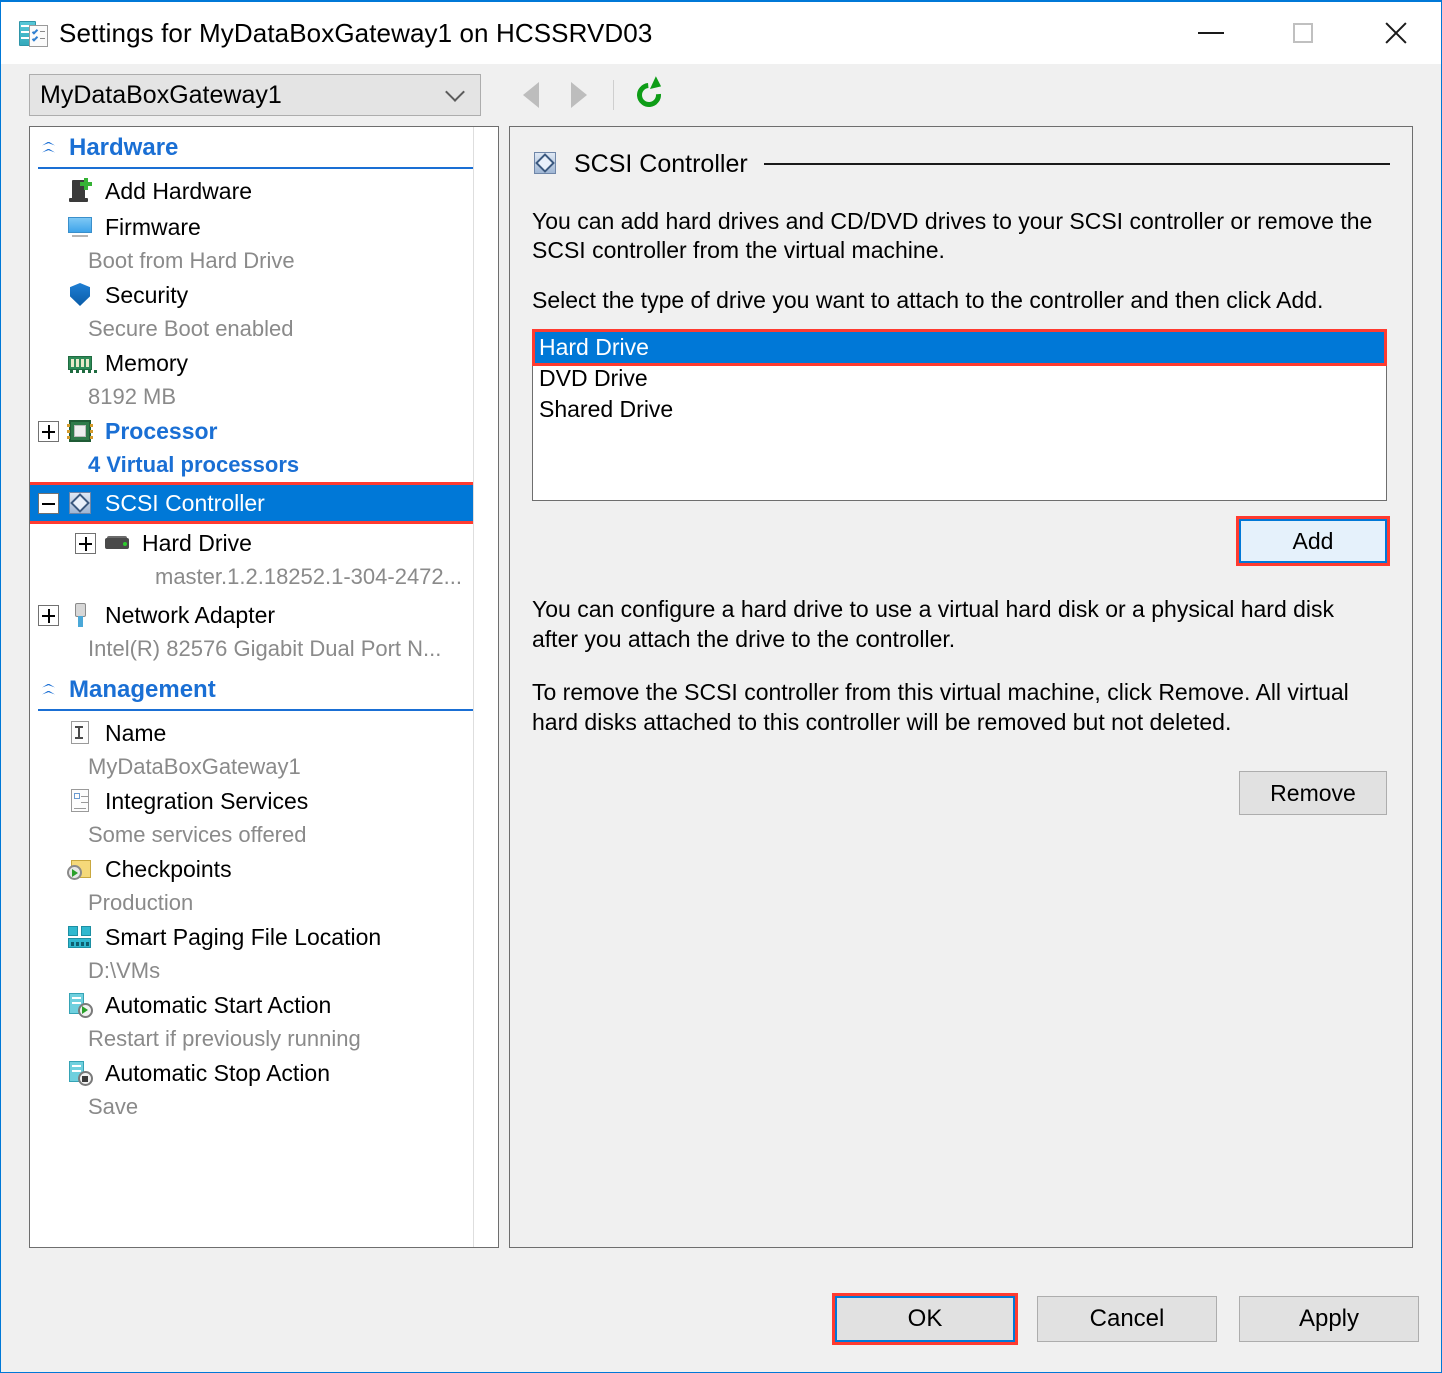  I want to click on tree-scrollbar, so click(481, 687).